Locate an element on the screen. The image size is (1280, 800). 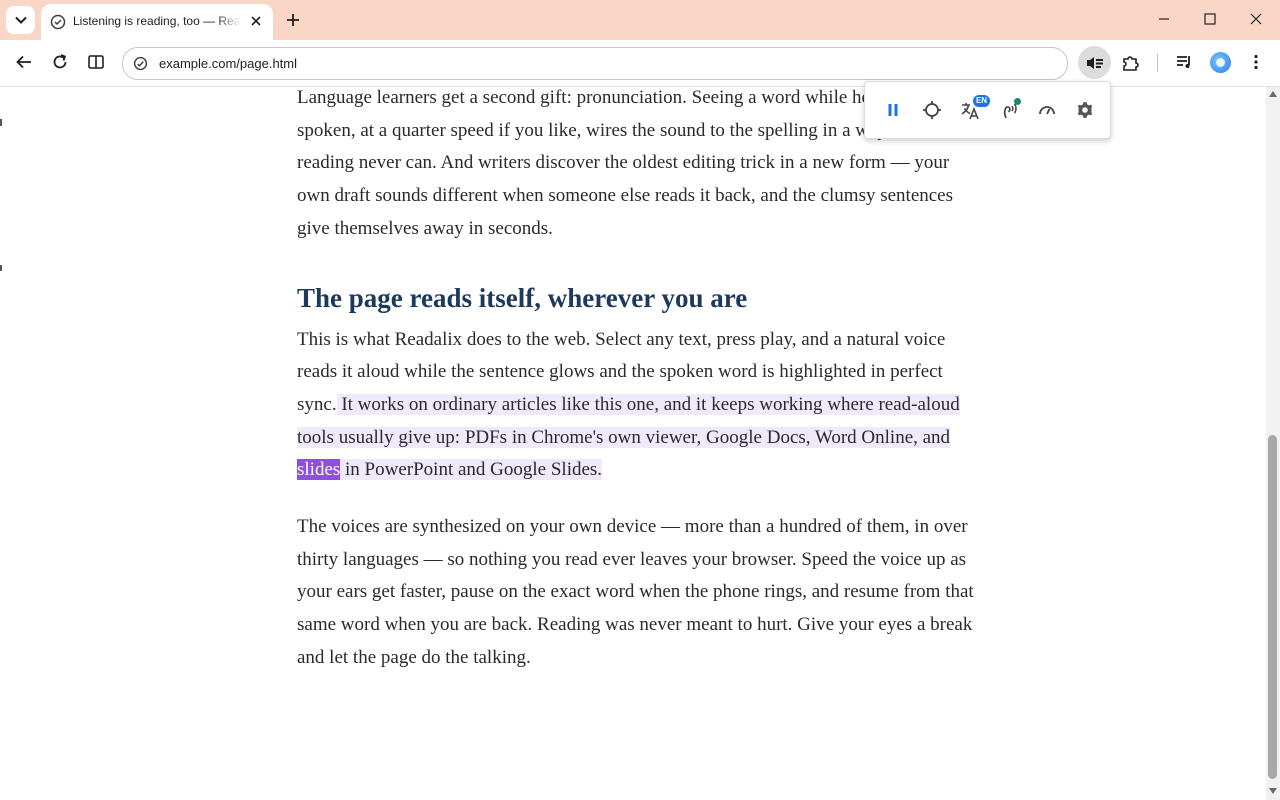
settings-button is located at coordinates (1085, 110).